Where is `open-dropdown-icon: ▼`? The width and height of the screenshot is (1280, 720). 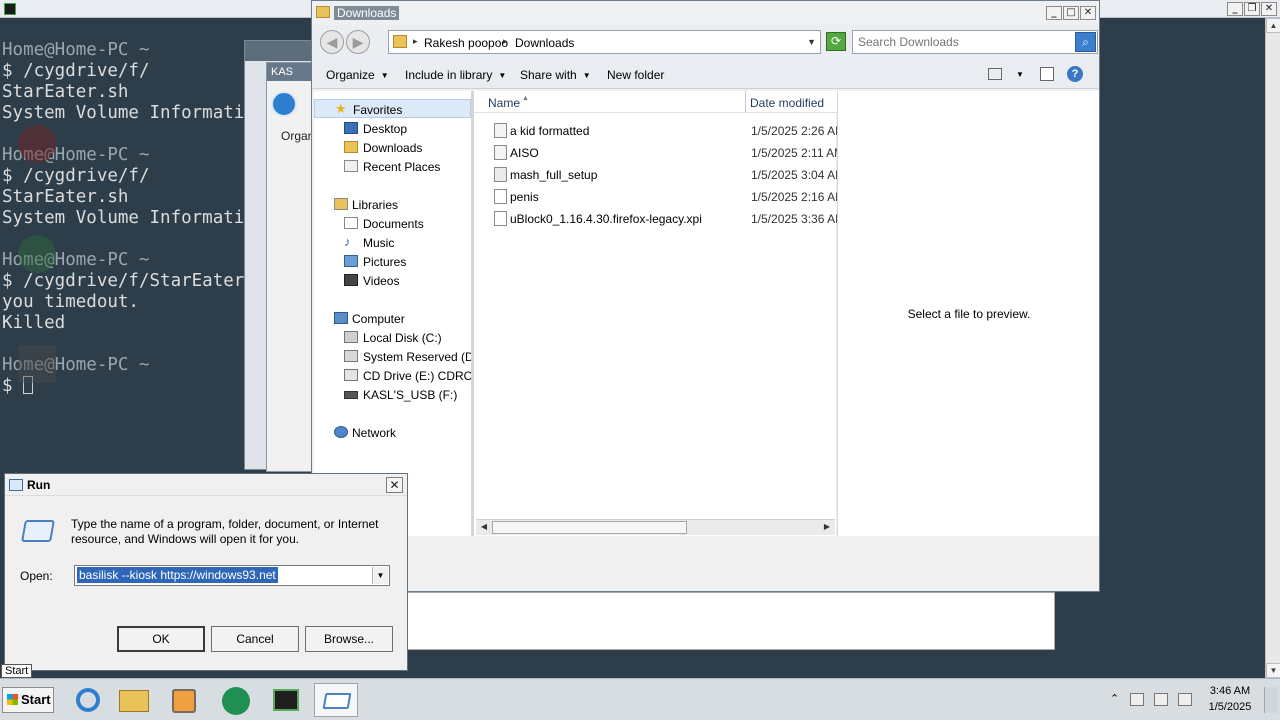
open-dropdown-icon: ▼ is located at coordinates (380, 575).